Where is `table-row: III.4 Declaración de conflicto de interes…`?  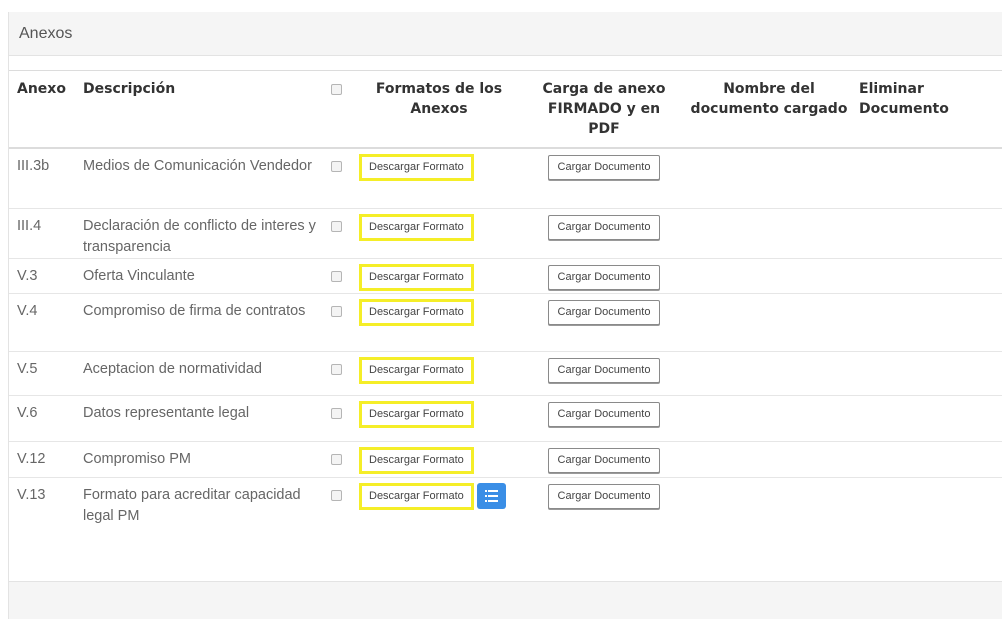
table-row: III.4 Declaración de conflicto de interes… is located at coordinates (505, 233).